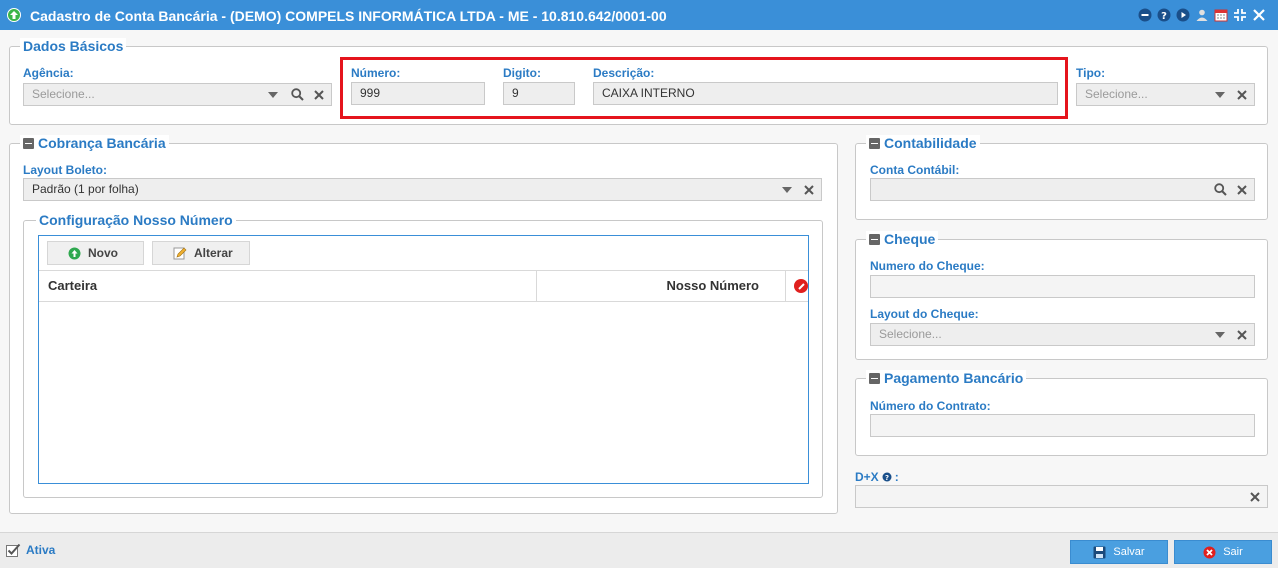  Describe the element at coordinates (376, 73) in the screenshot. I see `numero-label: Número:` at that location.